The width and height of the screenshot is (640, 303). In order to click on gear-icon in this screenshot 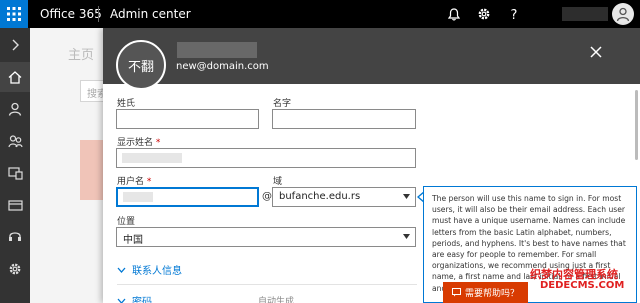, I will do `click(484, 14)`.